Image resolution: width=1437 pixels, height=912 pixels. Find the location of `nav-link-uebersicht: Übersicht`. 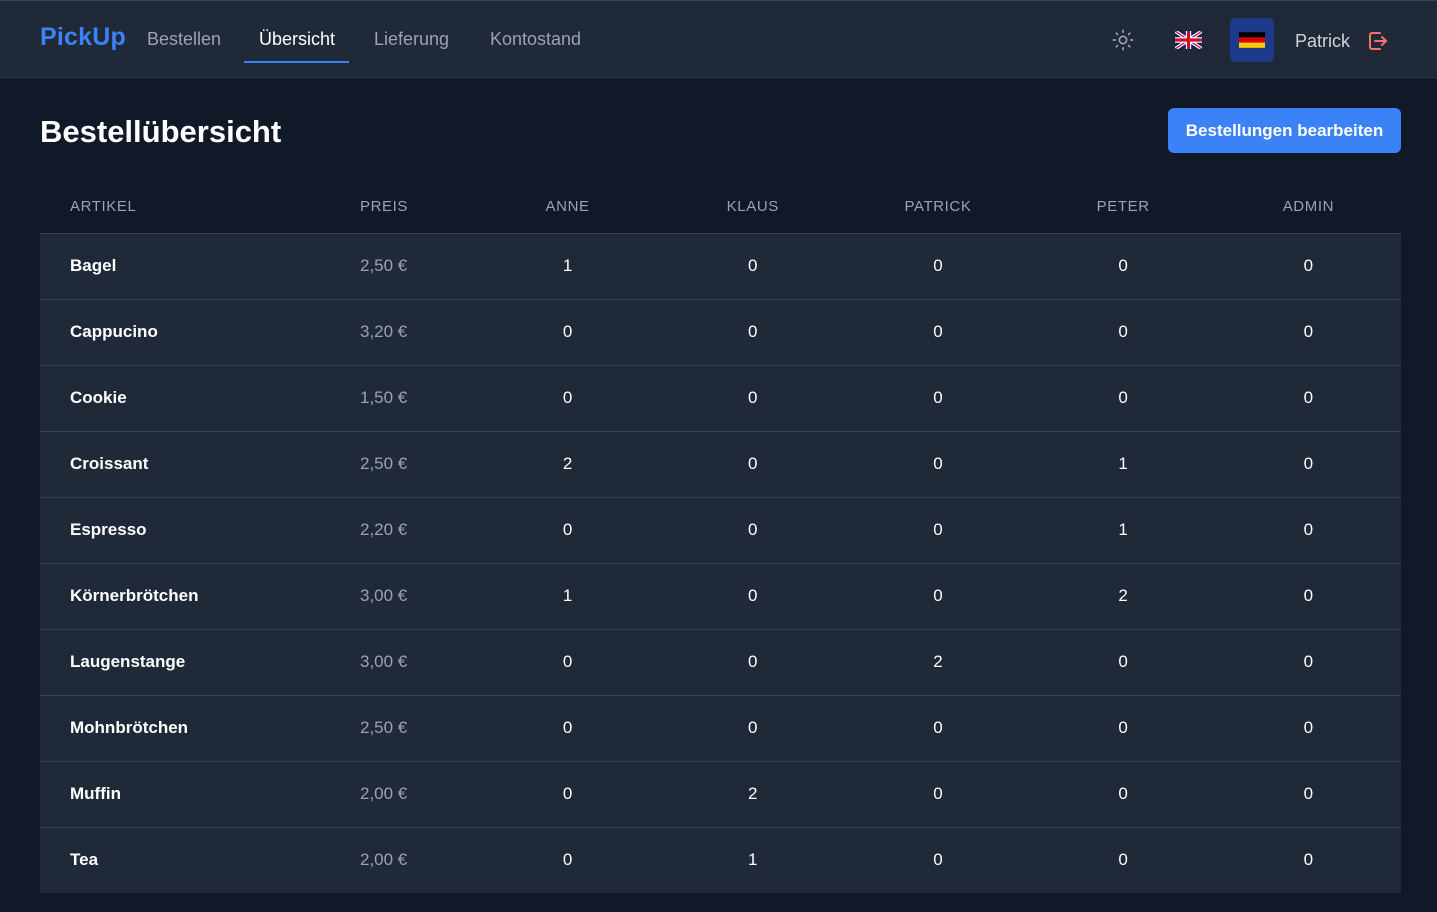

nav-link-uebersicht: Übersicht is located at coordinates (297, 39).